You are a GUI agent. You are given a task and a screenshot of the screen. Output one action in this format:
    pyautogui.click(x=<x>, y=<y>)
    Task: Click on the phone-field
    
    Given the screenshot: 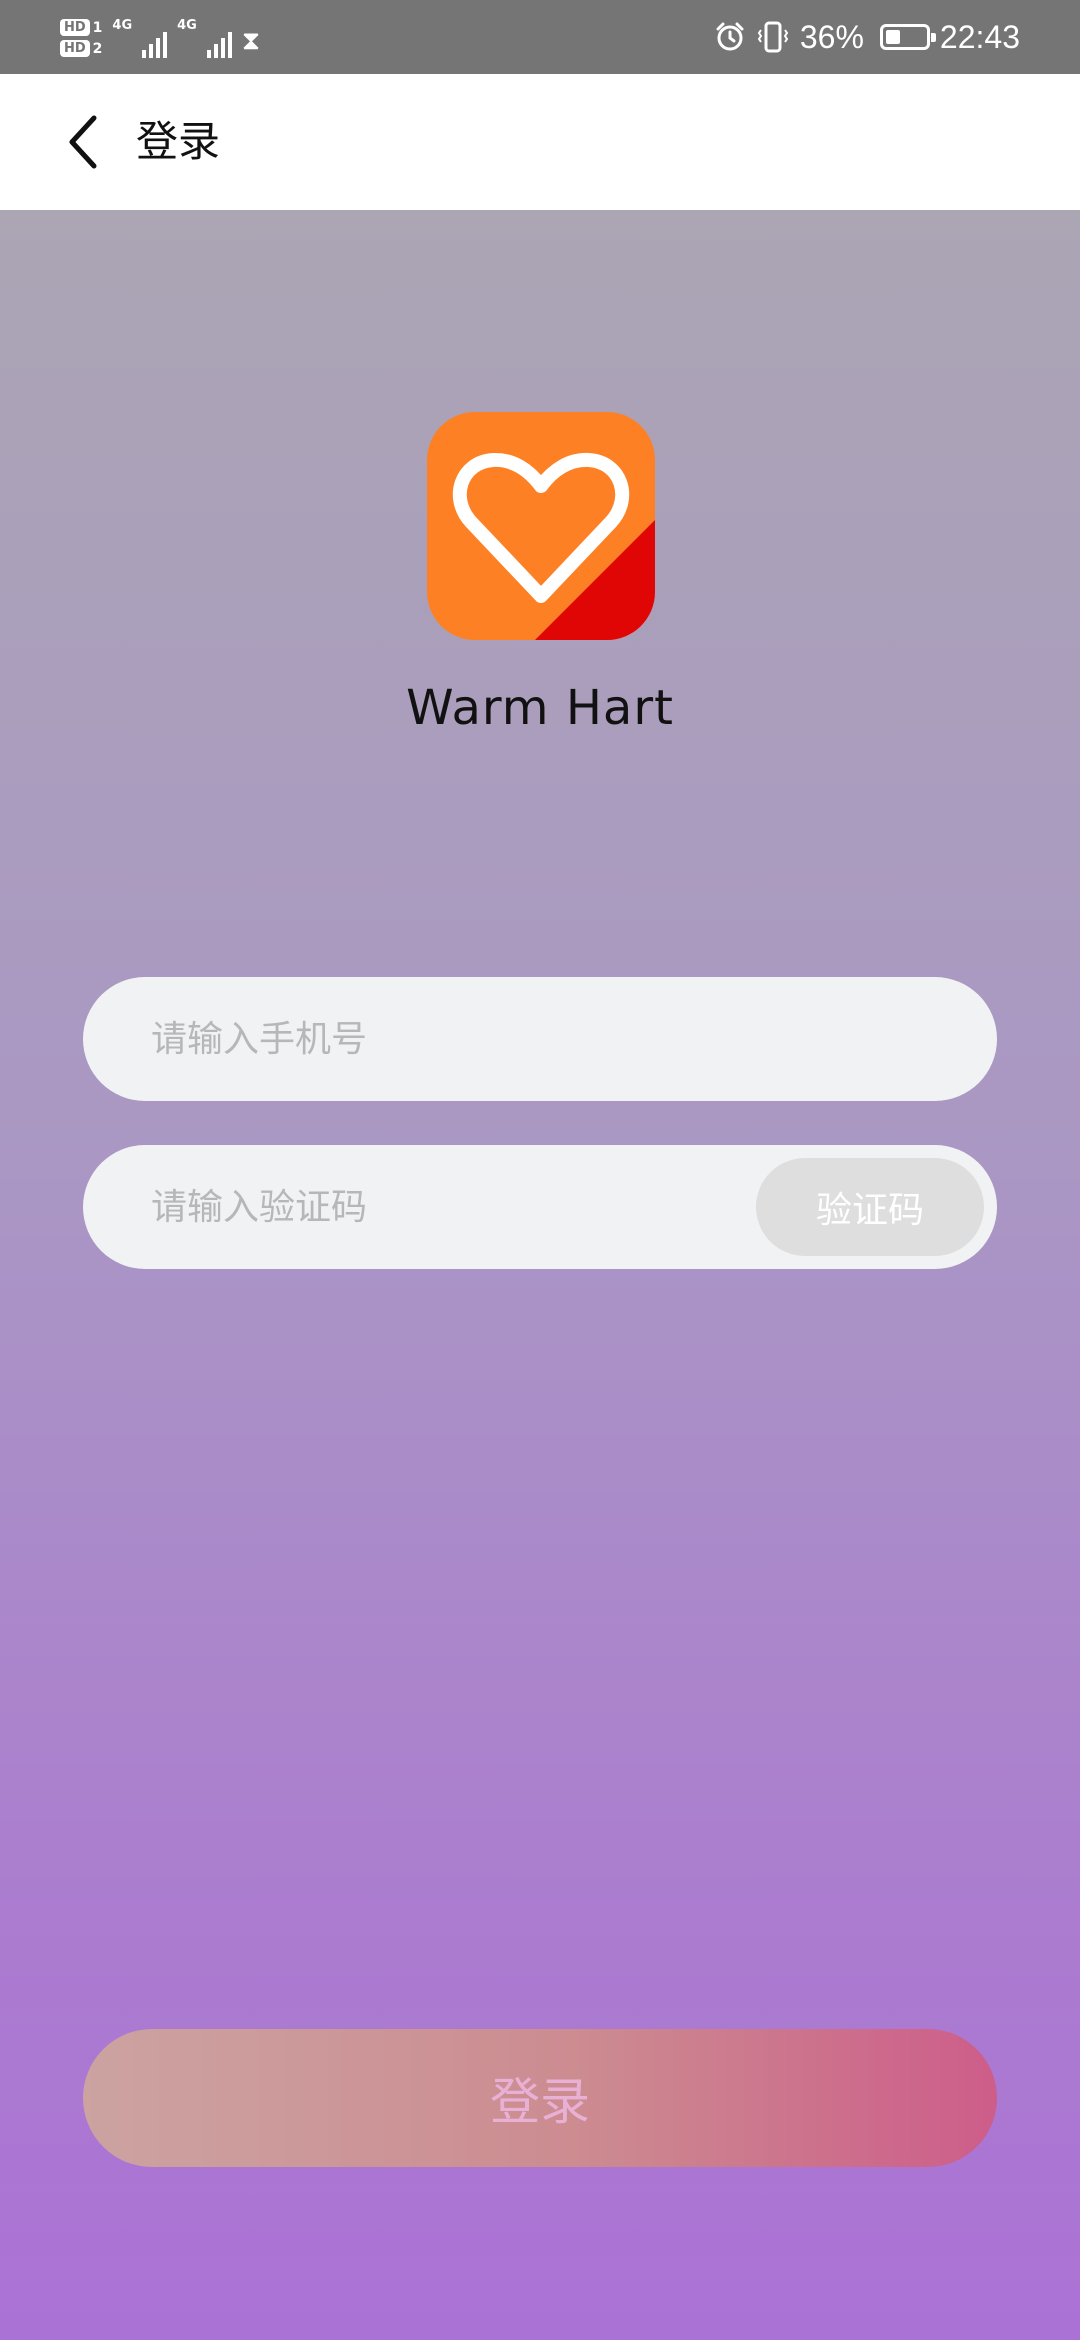 What is the action you would take?
    pyautogui.click(x=540, y=1039)
    